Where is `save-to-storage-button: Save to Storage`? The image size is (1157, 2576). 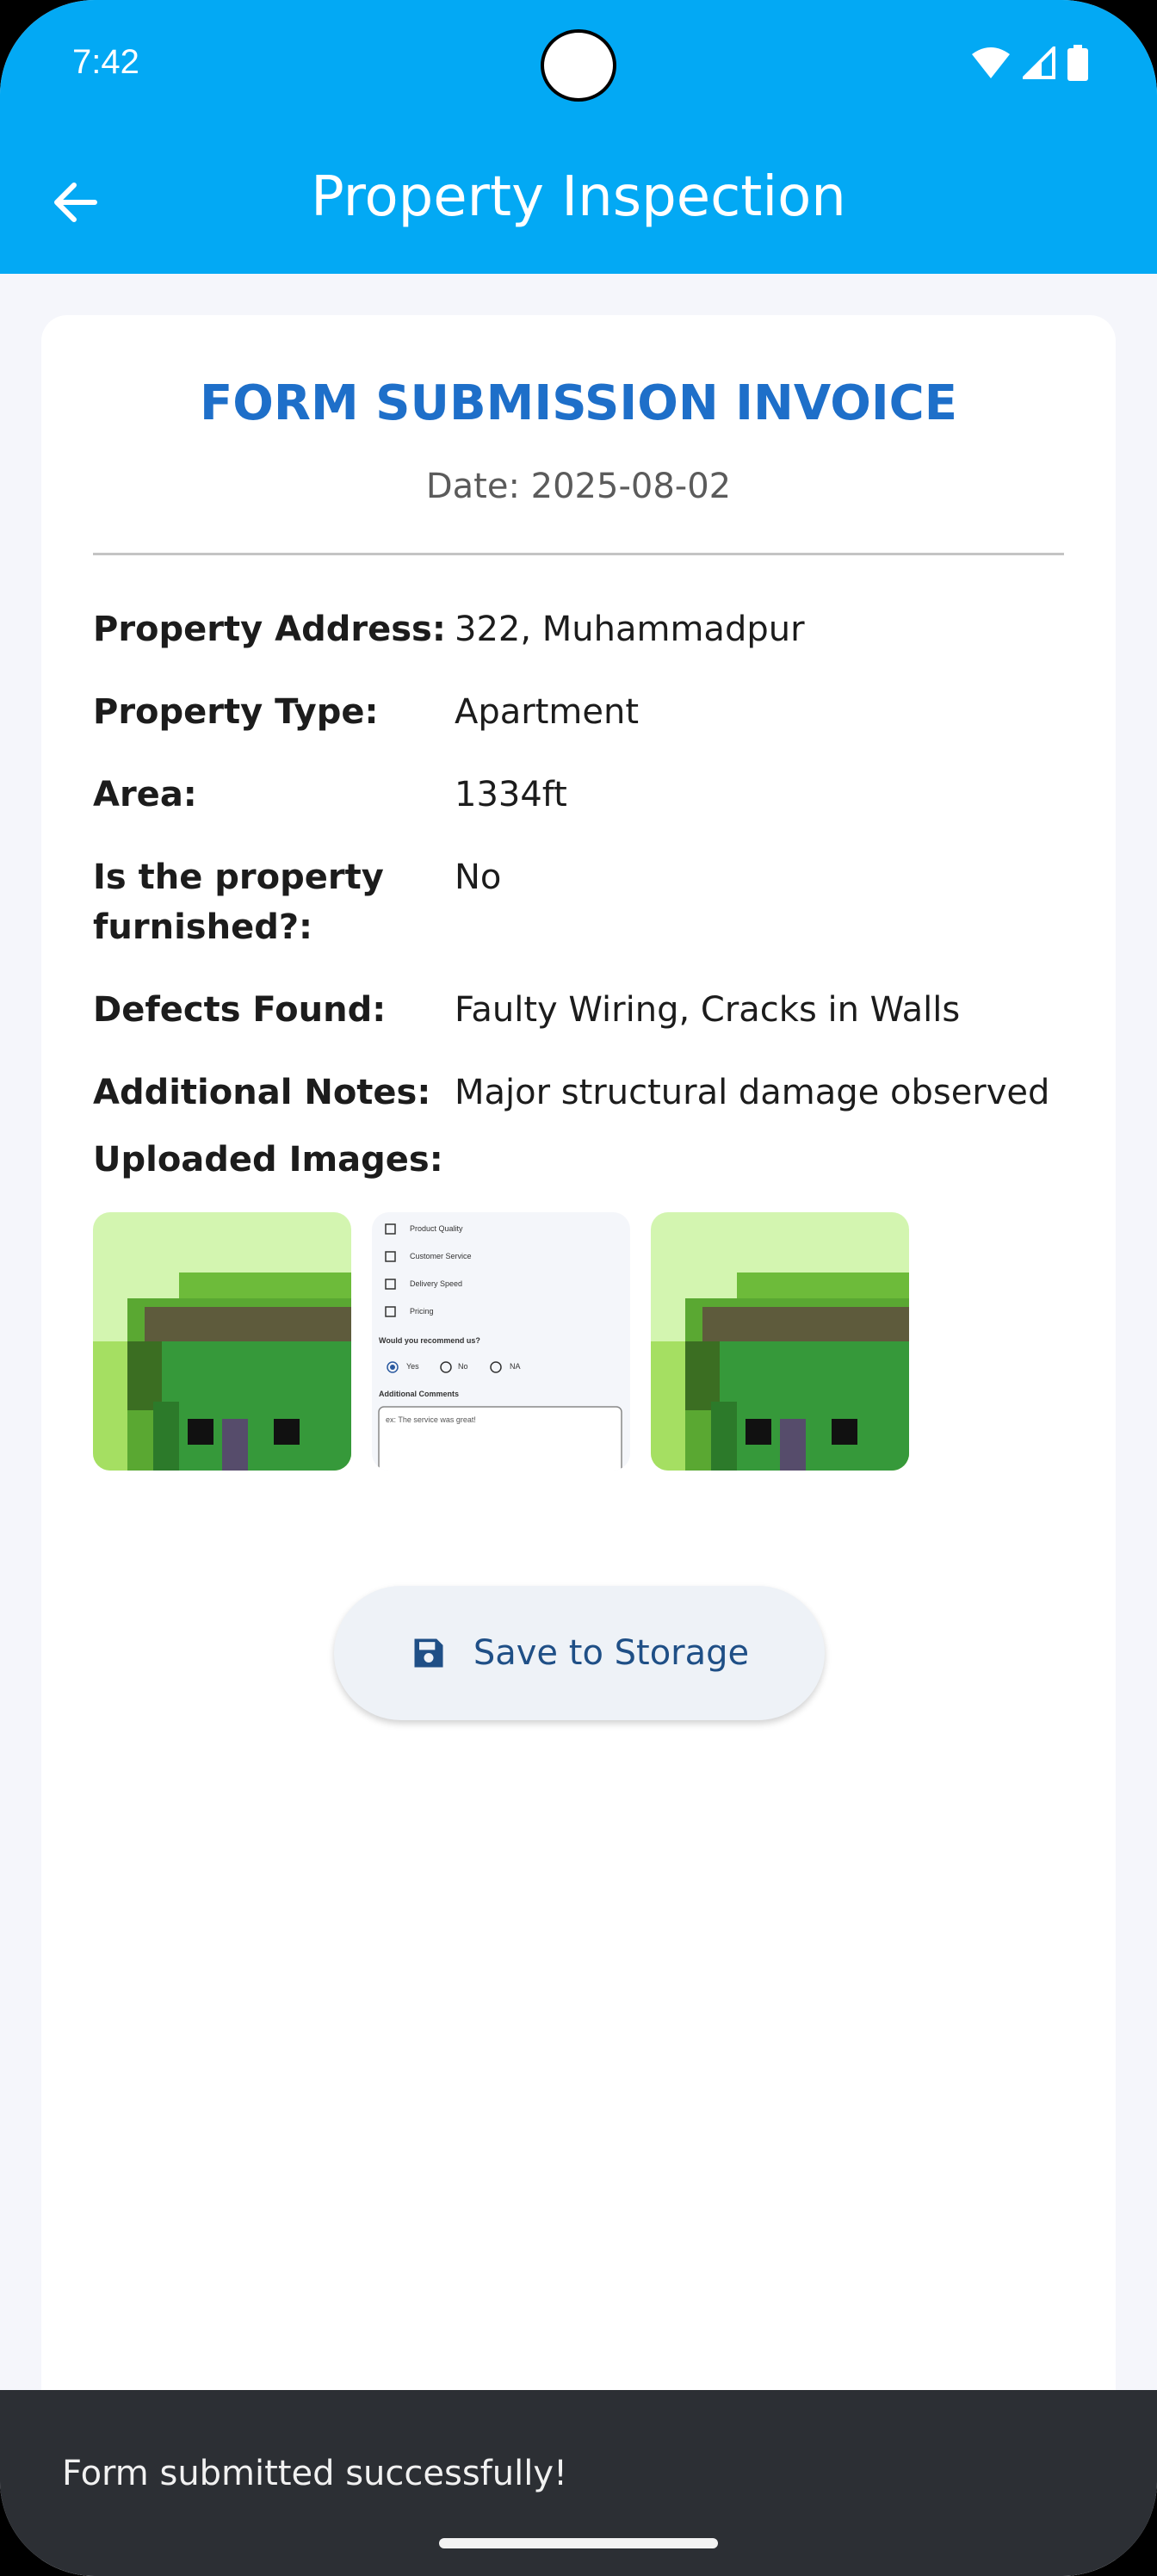
save-to-storage-button: Save to Storage is located at coordinates (579, 1653).